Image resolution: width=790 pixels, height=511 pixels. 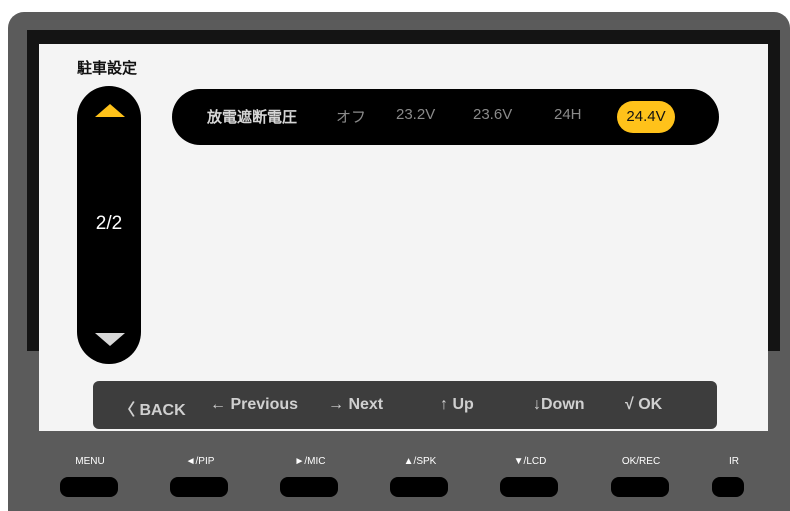 What do you see at coordinates (492, 114) in the screenshot?
I see `option-23-6v: 23.6V` at bounding box center [492, 114].